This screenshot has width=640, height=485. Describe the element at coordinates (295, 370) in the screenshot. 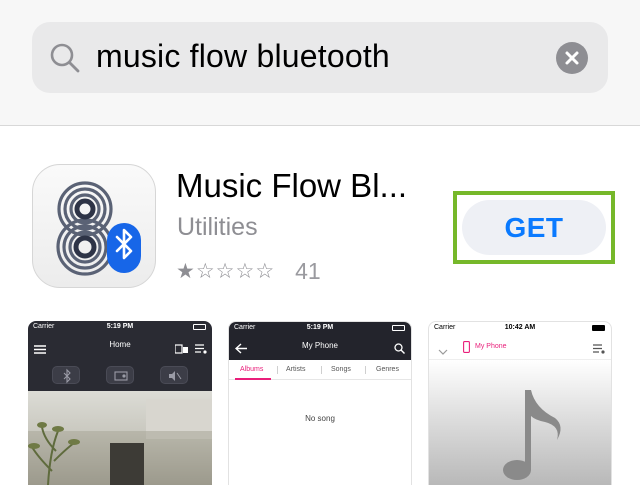

I see `tab-artists: Artists` at that location.